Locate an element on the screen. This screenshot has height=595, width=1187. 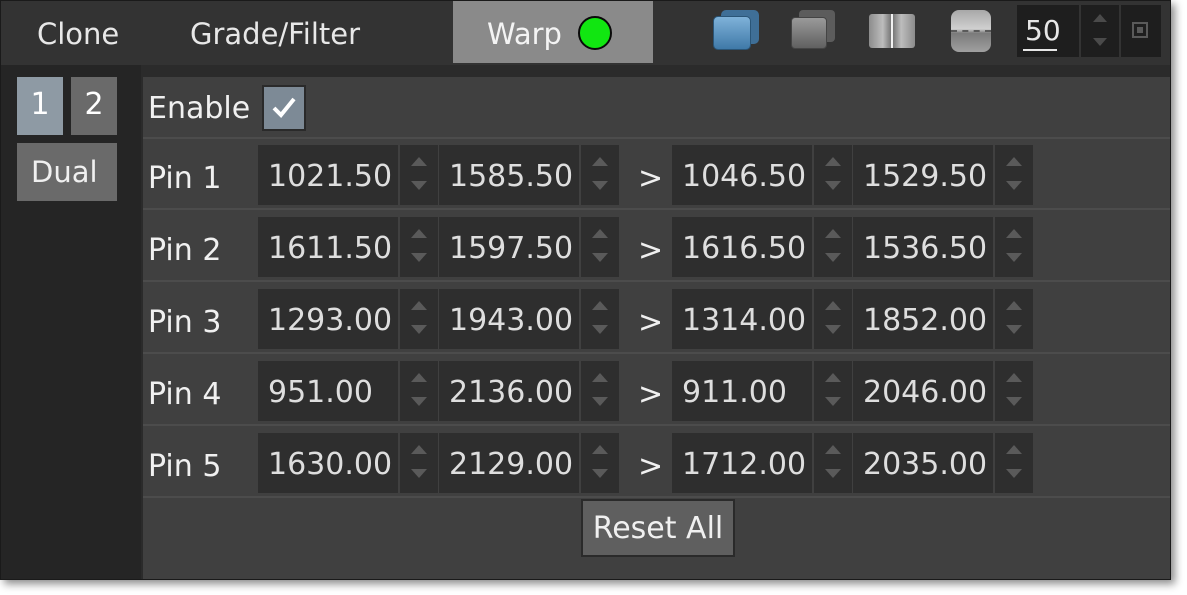
pin-3-source-y-stepper is located at coordinates (600, 319).